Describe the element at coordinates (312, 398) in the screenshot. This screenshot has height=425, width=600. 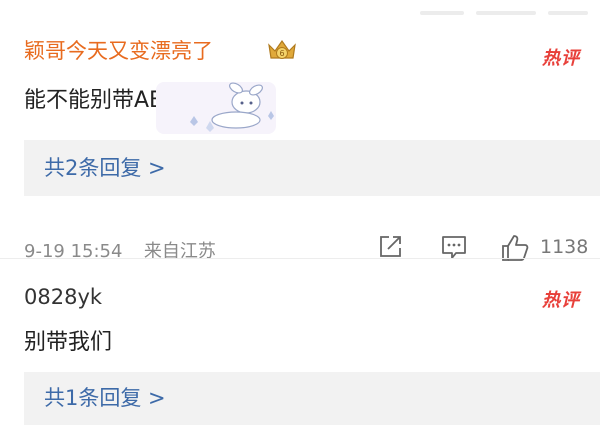
I see `view-replies-button: 共1条回复 >` at that location.